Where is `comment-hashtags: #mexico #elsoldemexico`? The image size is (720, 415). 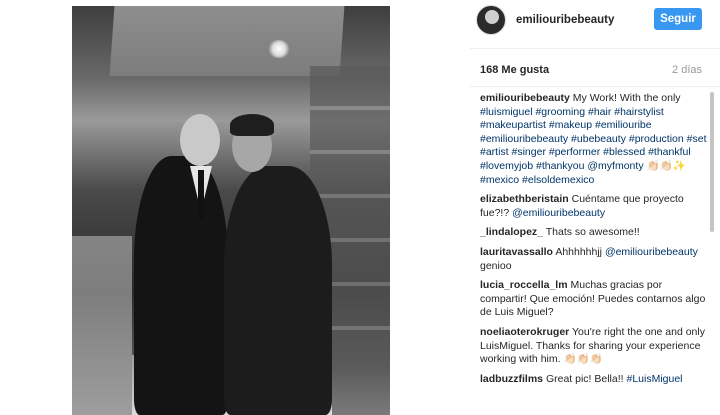 comment-hashtags: #mexico #elsoldemexico is located at coordinates (537, 180).